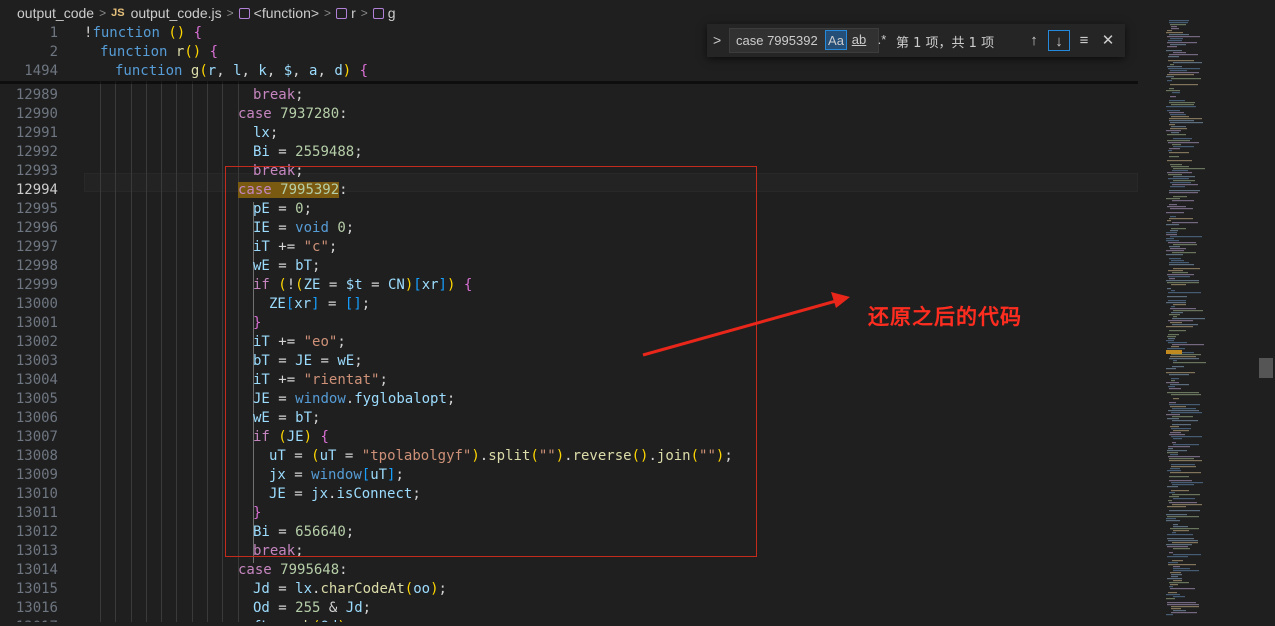  I want to click on minimap, so click(1217, 311).